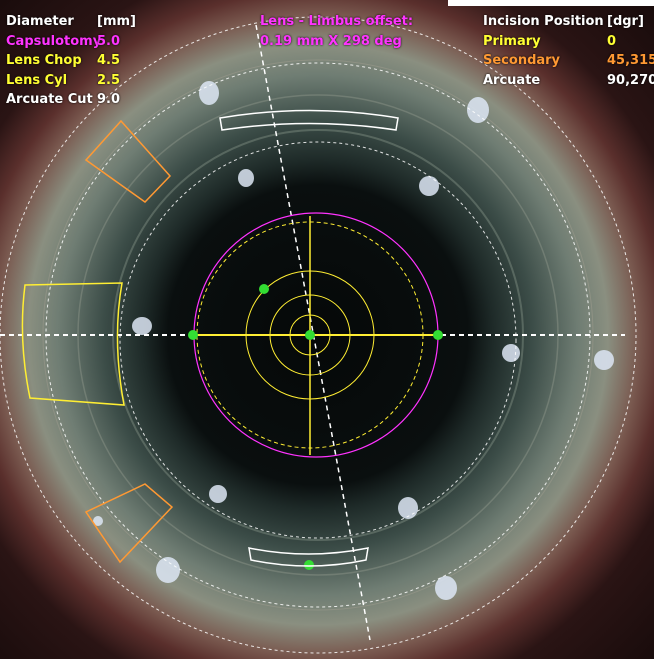  Describe the element at coordinates (551, 3) in the screenshot. I see `top-status-bar` at that location.